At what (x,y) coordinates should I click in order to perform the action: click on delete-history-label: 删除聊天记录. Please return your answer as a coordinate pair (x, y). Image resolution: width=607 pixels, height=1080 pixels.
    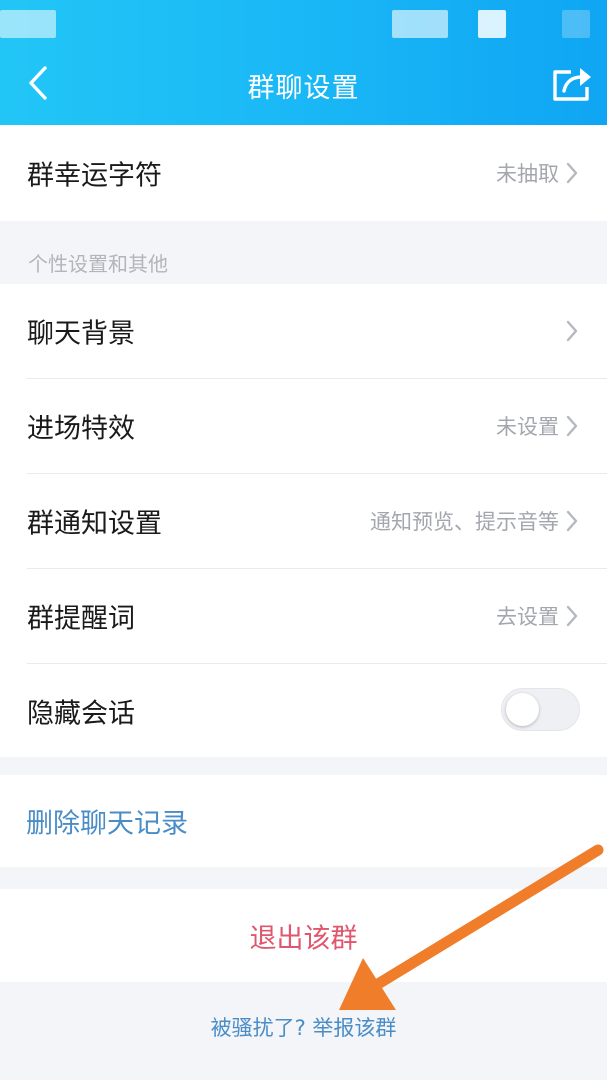
    Looking at the image, I should click on (107, 824).